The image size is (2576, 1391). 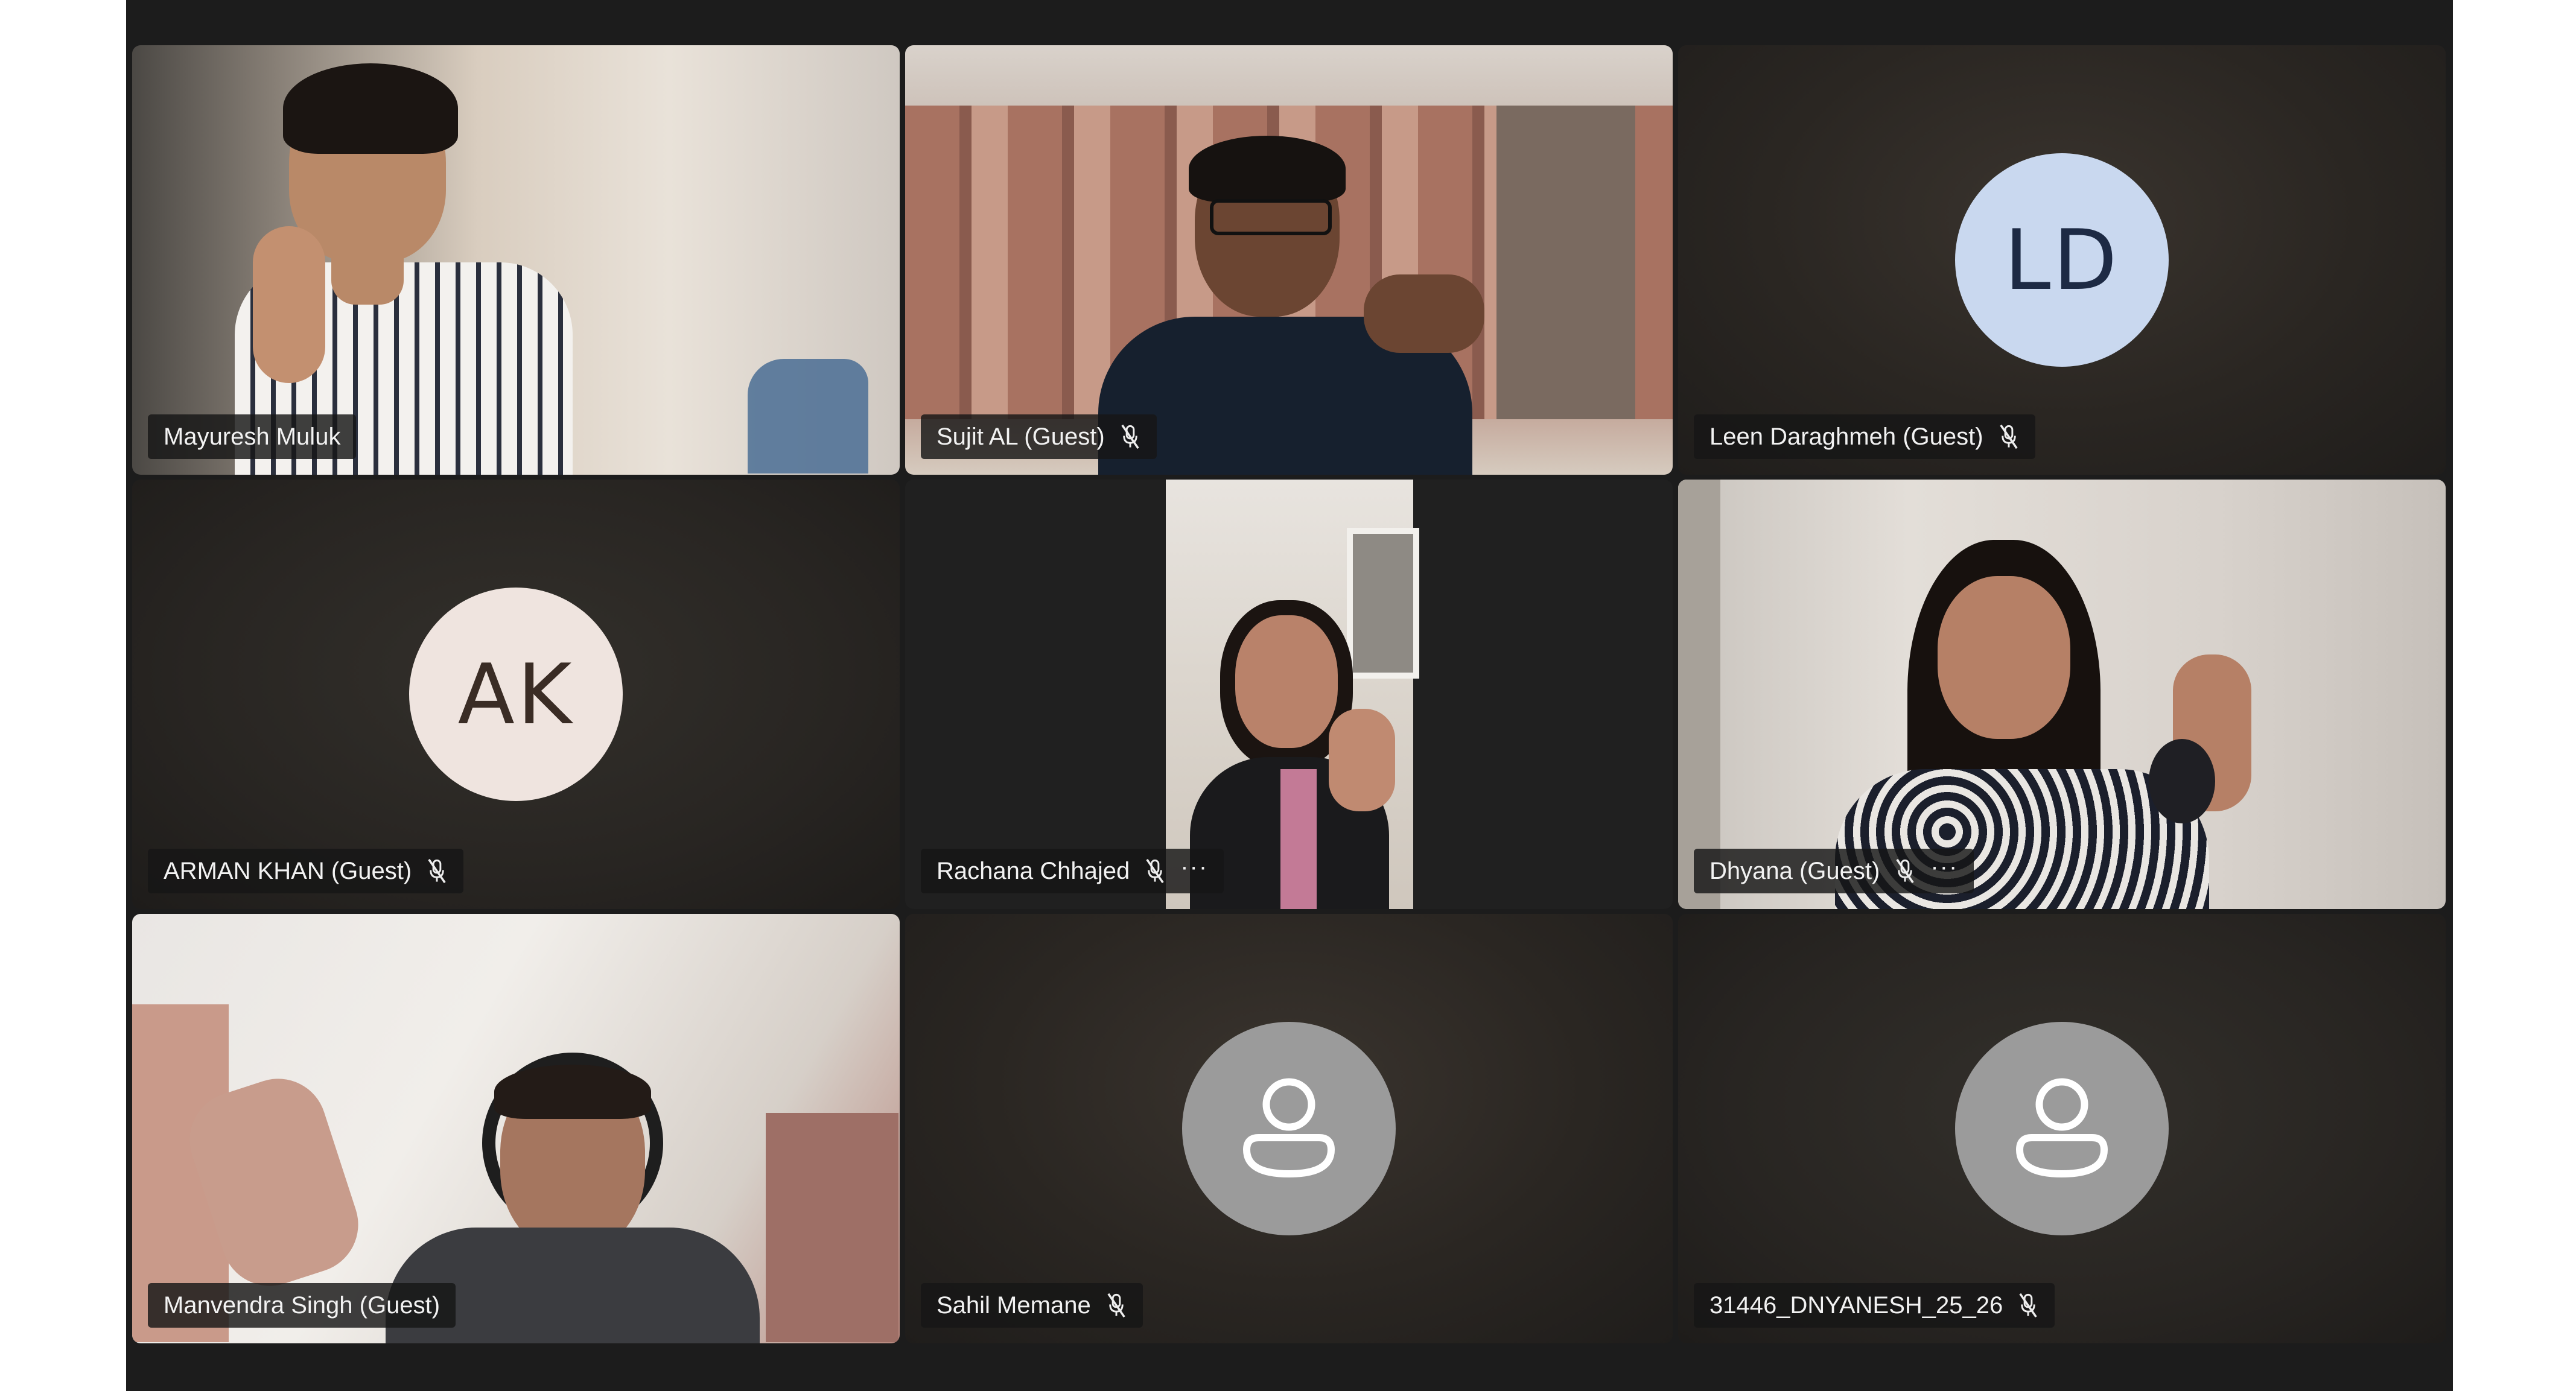 What do you see at coordinates (1856, 1305) in the screenshot?
I see `participant-name: 31446_DNYANESH_25_26` at bounding box center [1856, 1305].